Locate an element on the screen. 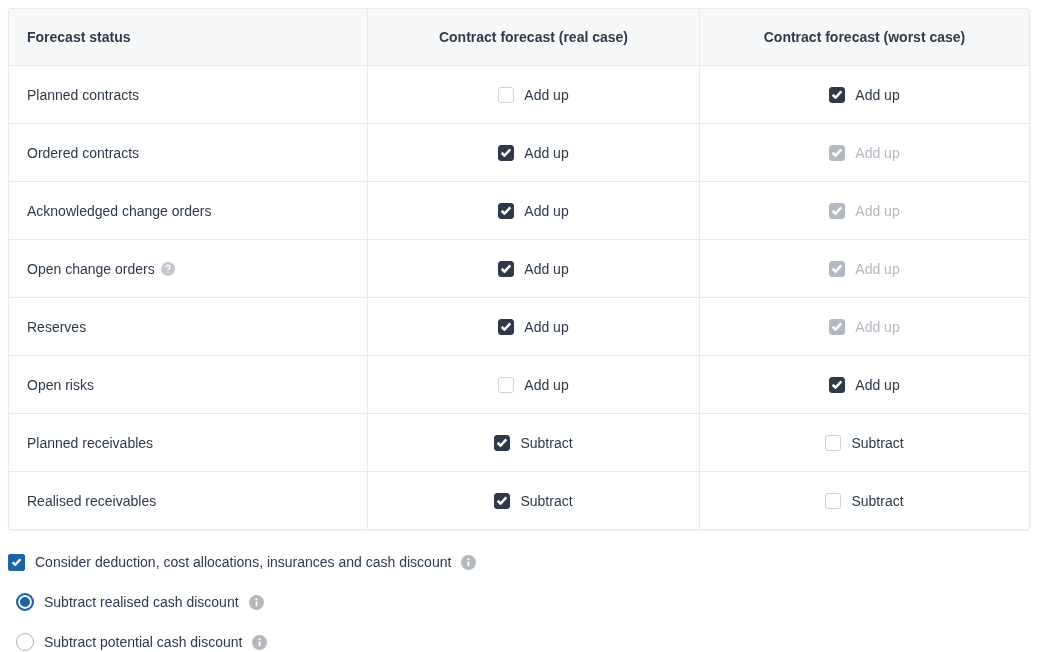  column-header: Contract forecast (worst case) is located at coordinates (864, 37).